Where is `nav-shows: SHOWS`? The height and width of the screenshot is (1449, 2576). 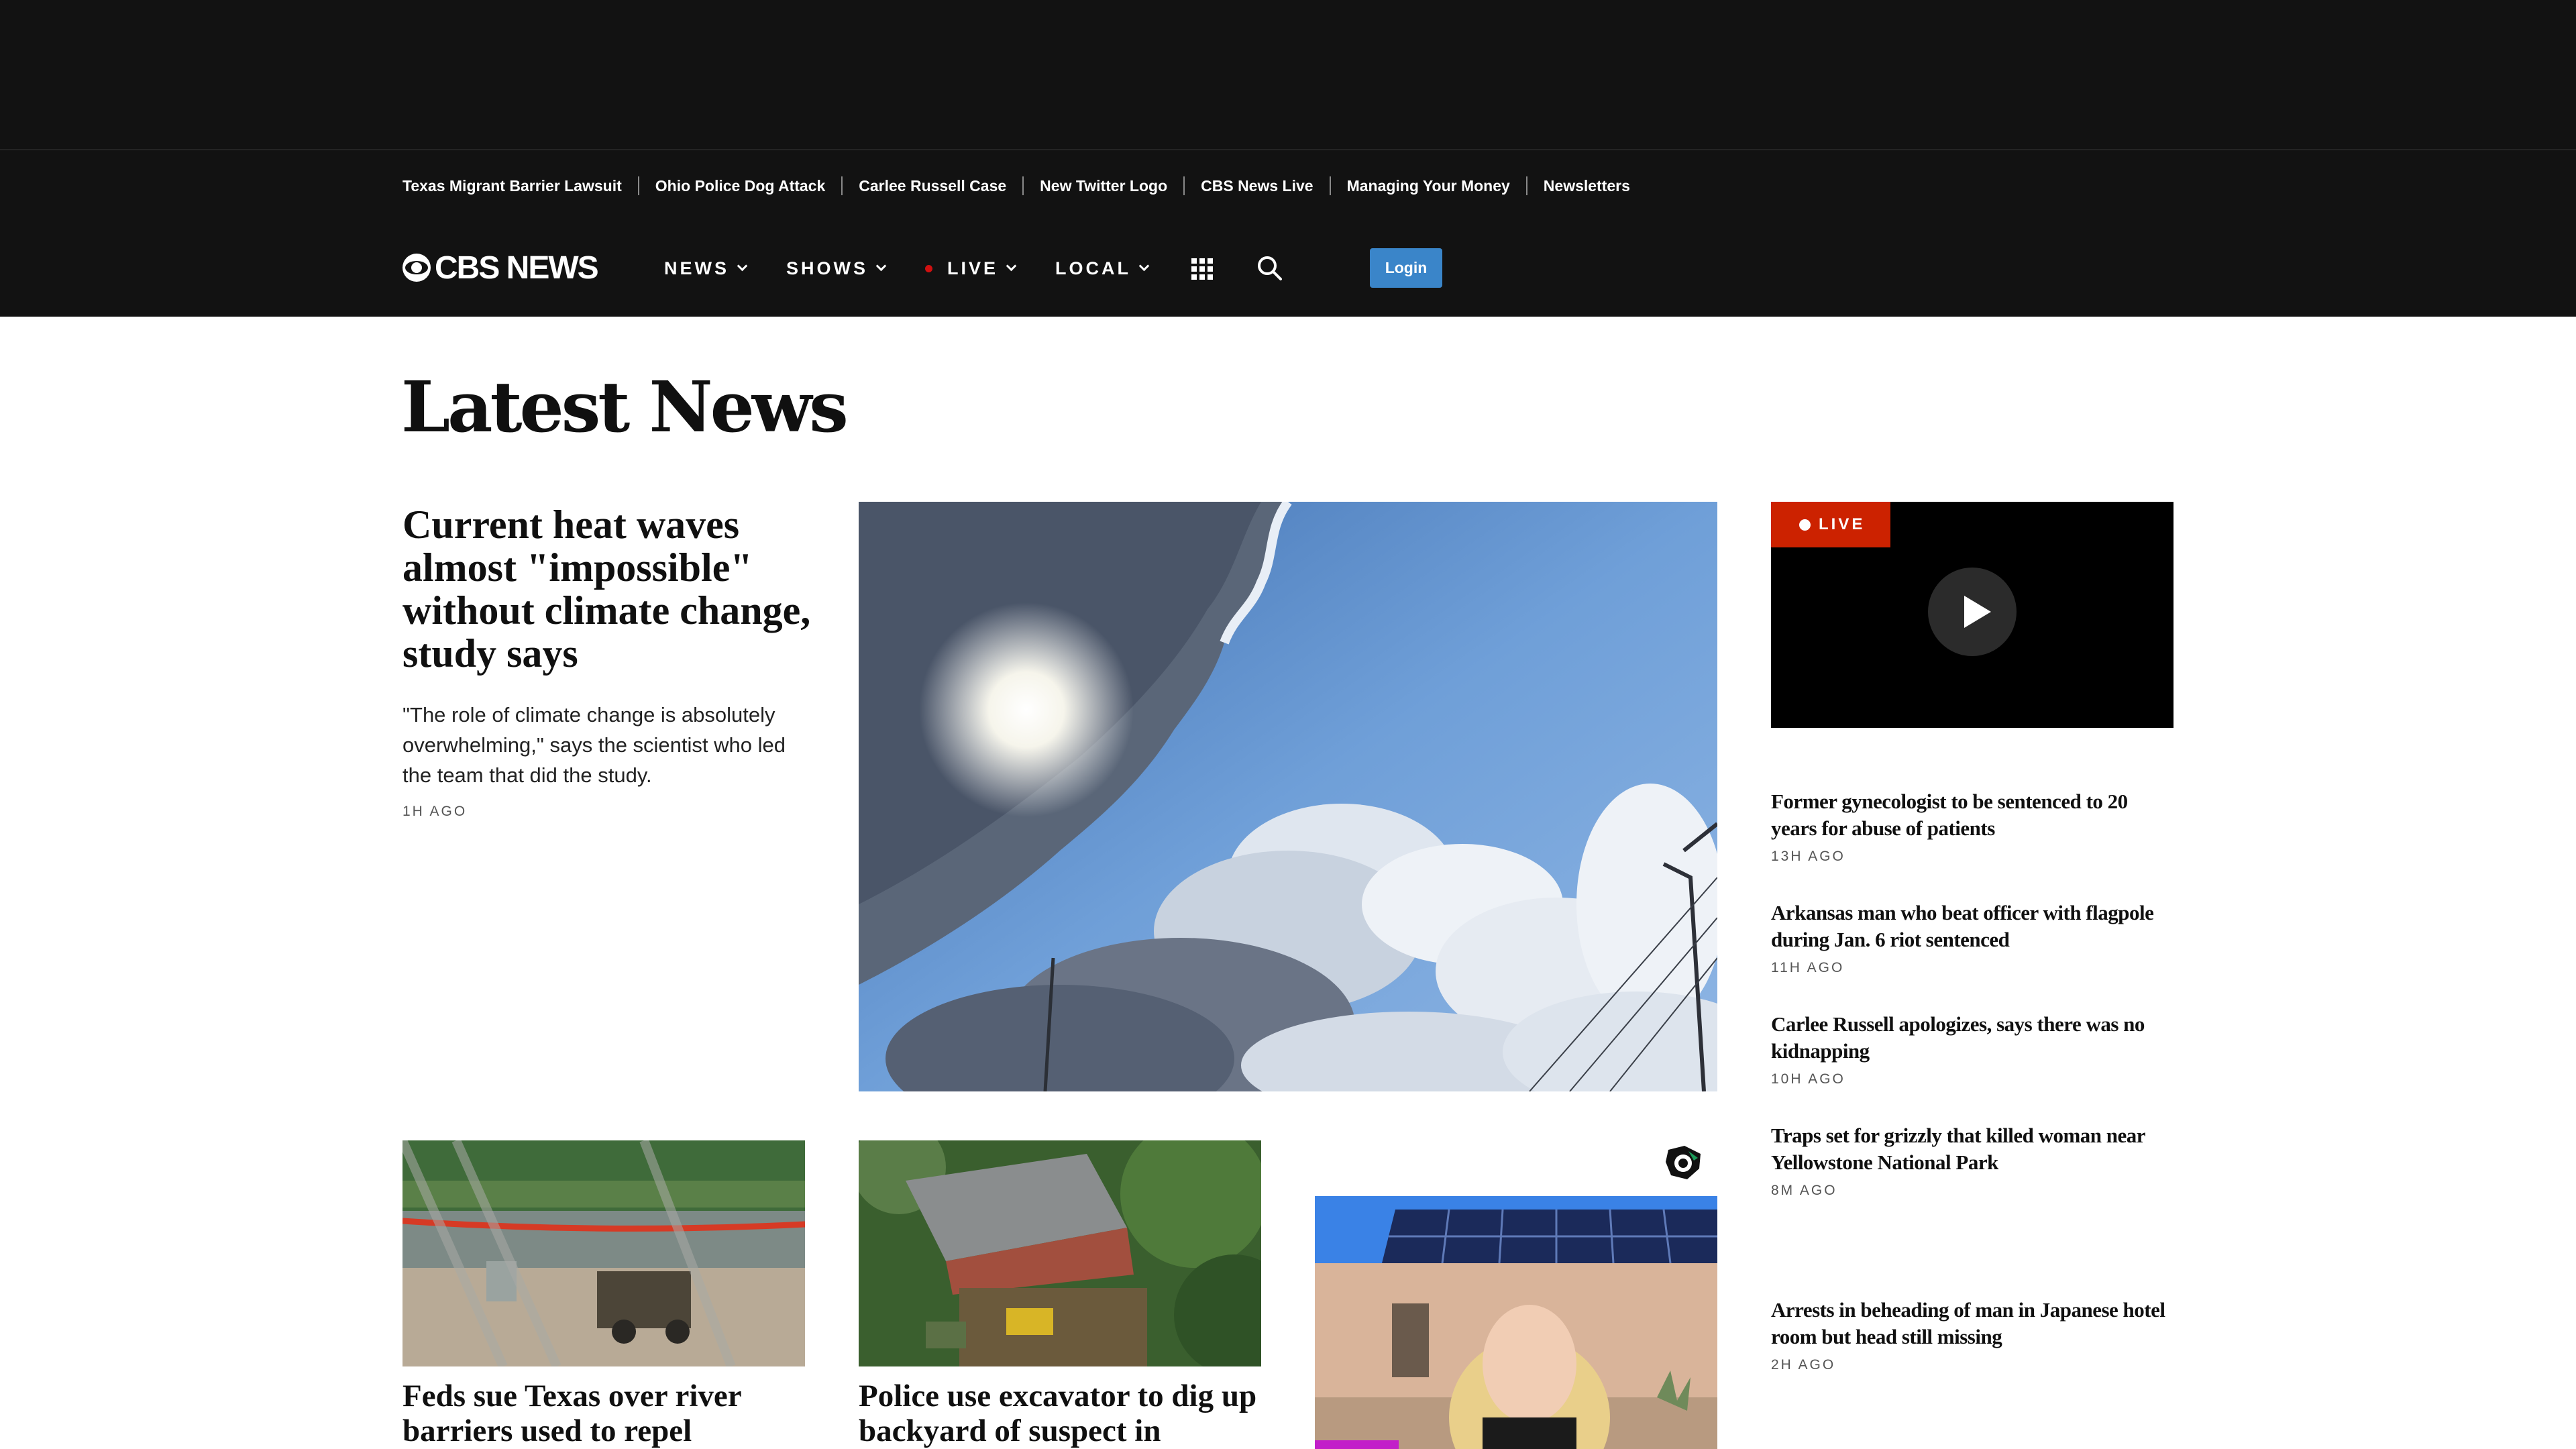
nav-shows: SHOWS is located at coordinates (836, 268).